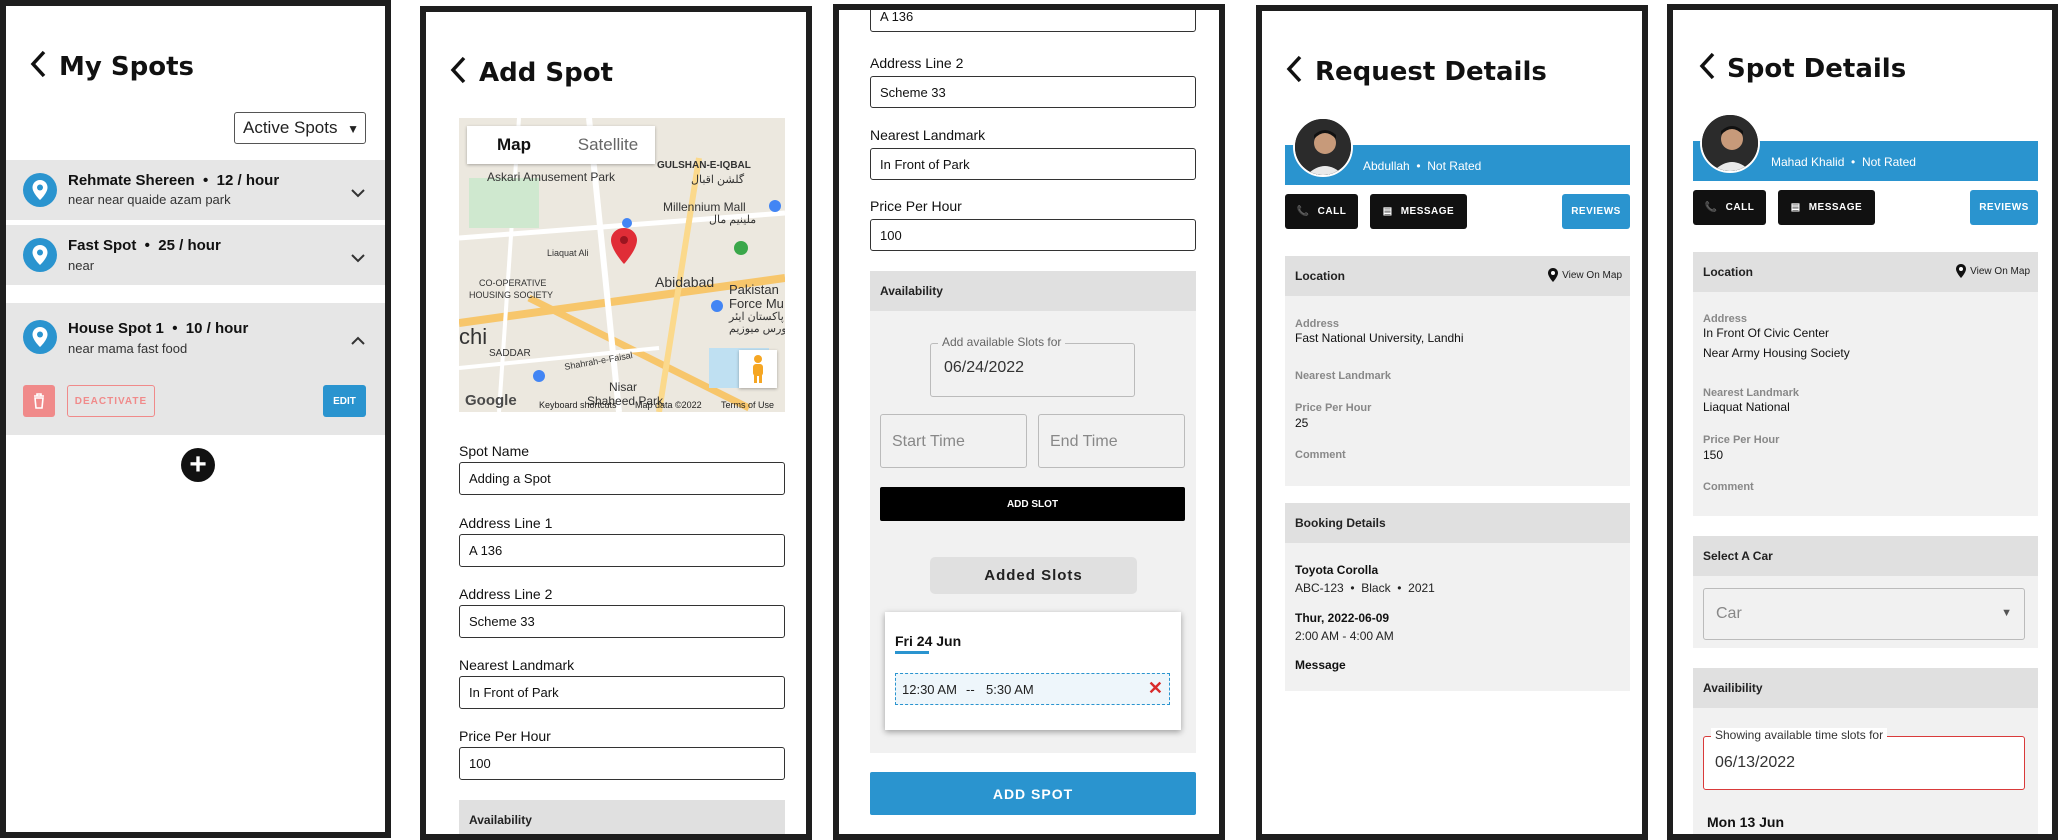 This screenshot has width=2058, height=840. I want to click on terms-of-use-link: Terms of Use, so click(747, 405).